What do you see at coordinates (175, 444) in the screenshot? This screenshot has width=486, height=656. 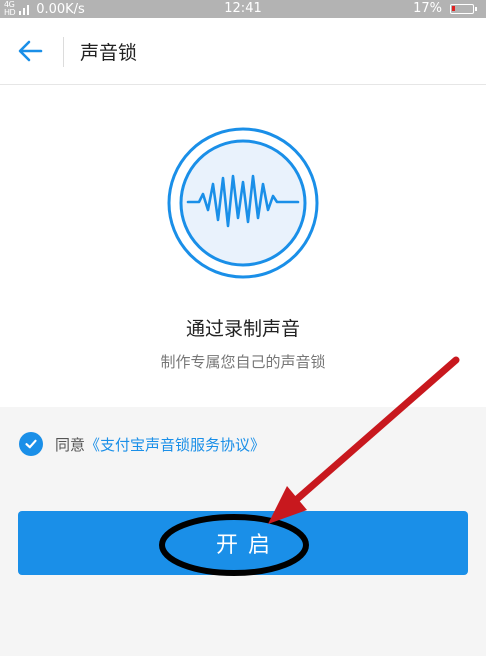 I see `agreement-link: 《支付宝声音锁服务协议》` at bounding box center [175, 444].